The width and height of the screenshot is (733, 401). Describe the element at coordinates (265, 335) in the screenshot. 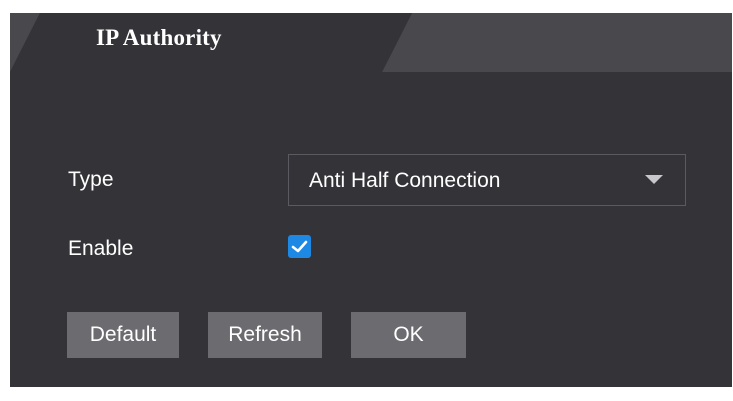

I see `refresh-button: Refresh` at that location.